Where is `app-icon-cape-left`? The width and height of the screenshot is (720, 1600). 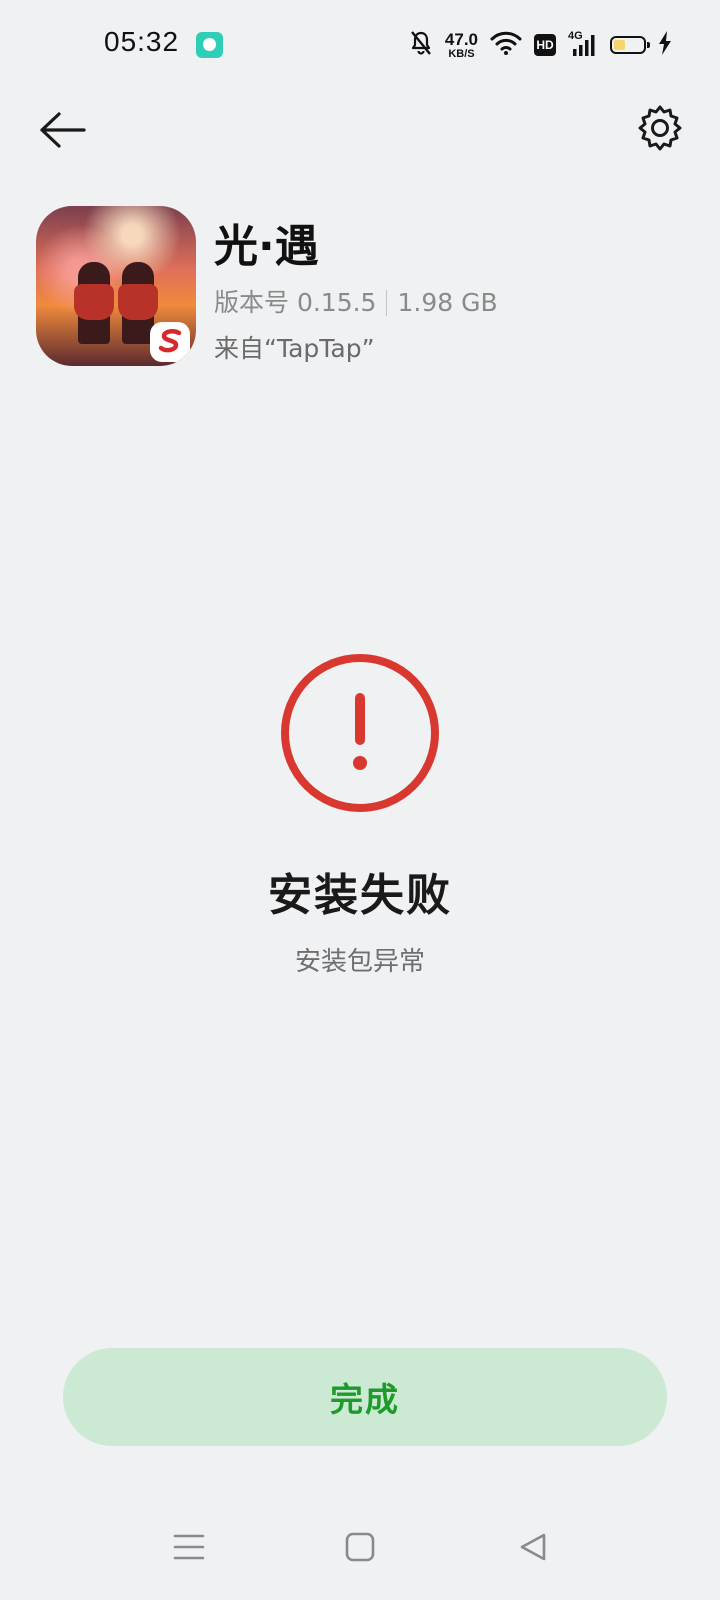 app-icon-cape-left is located at coordinates (94, 302).